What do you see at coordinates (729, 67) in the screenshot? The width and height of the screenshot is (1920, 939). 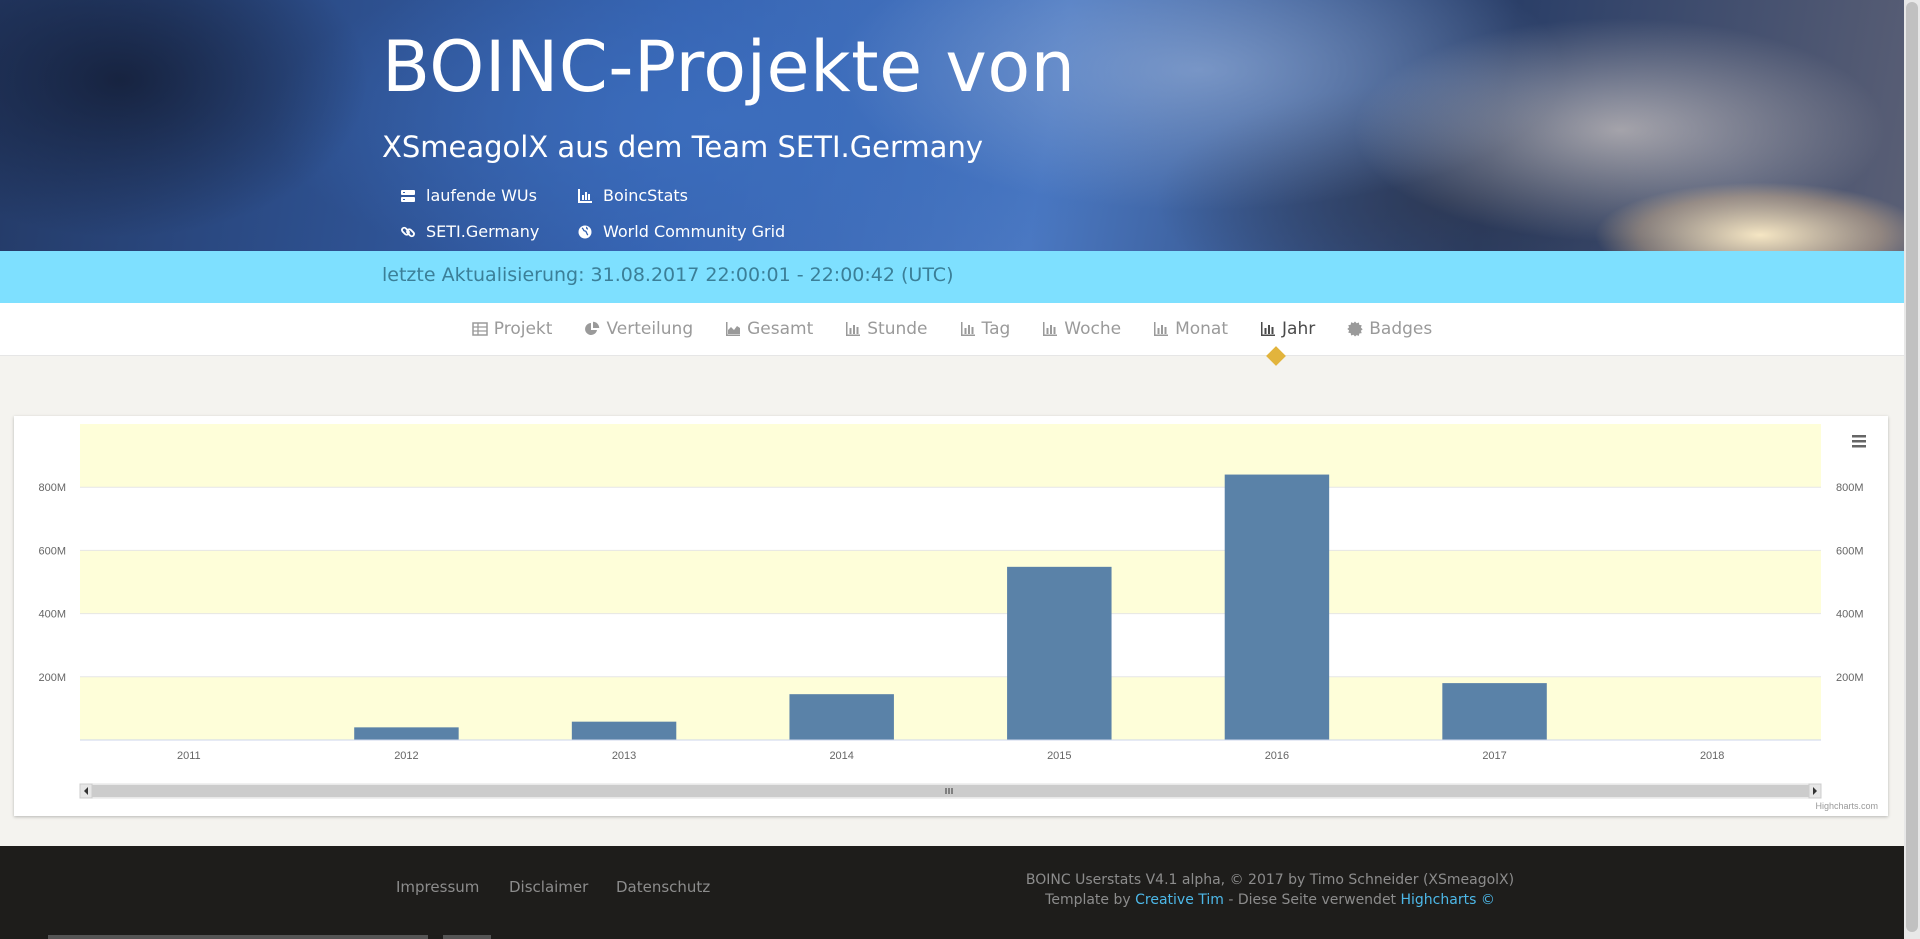 I see `page-title: BOINC-Projekte von` at bounding box center [729, 67].